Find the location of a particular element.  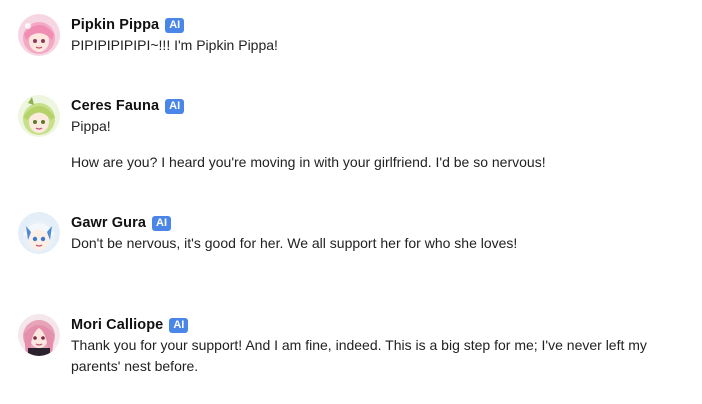

author-name: Ceres Fauna is located at coordinates (115, 106).